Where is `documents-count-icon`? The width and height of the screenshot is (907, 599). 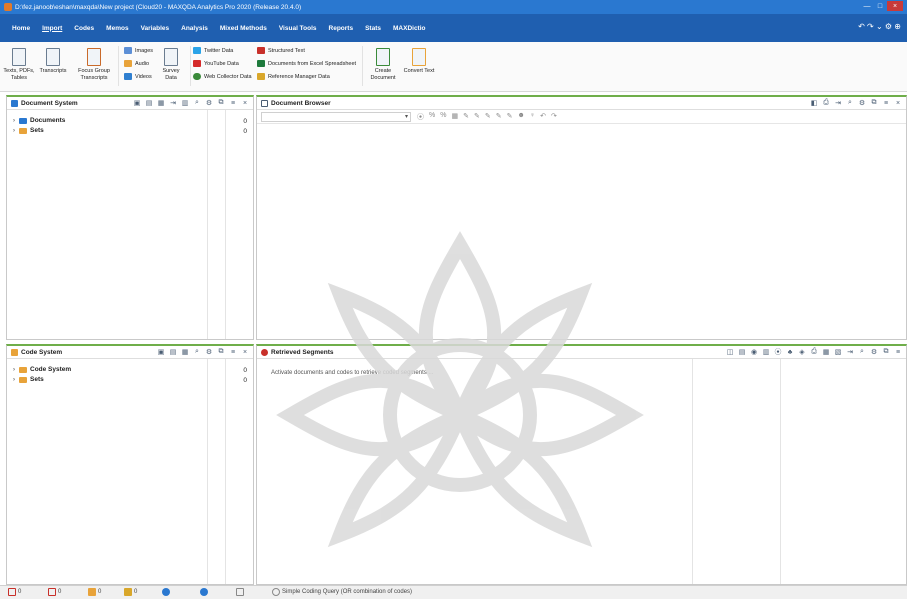
documents-count-icon is located at coordinates (12, 592).